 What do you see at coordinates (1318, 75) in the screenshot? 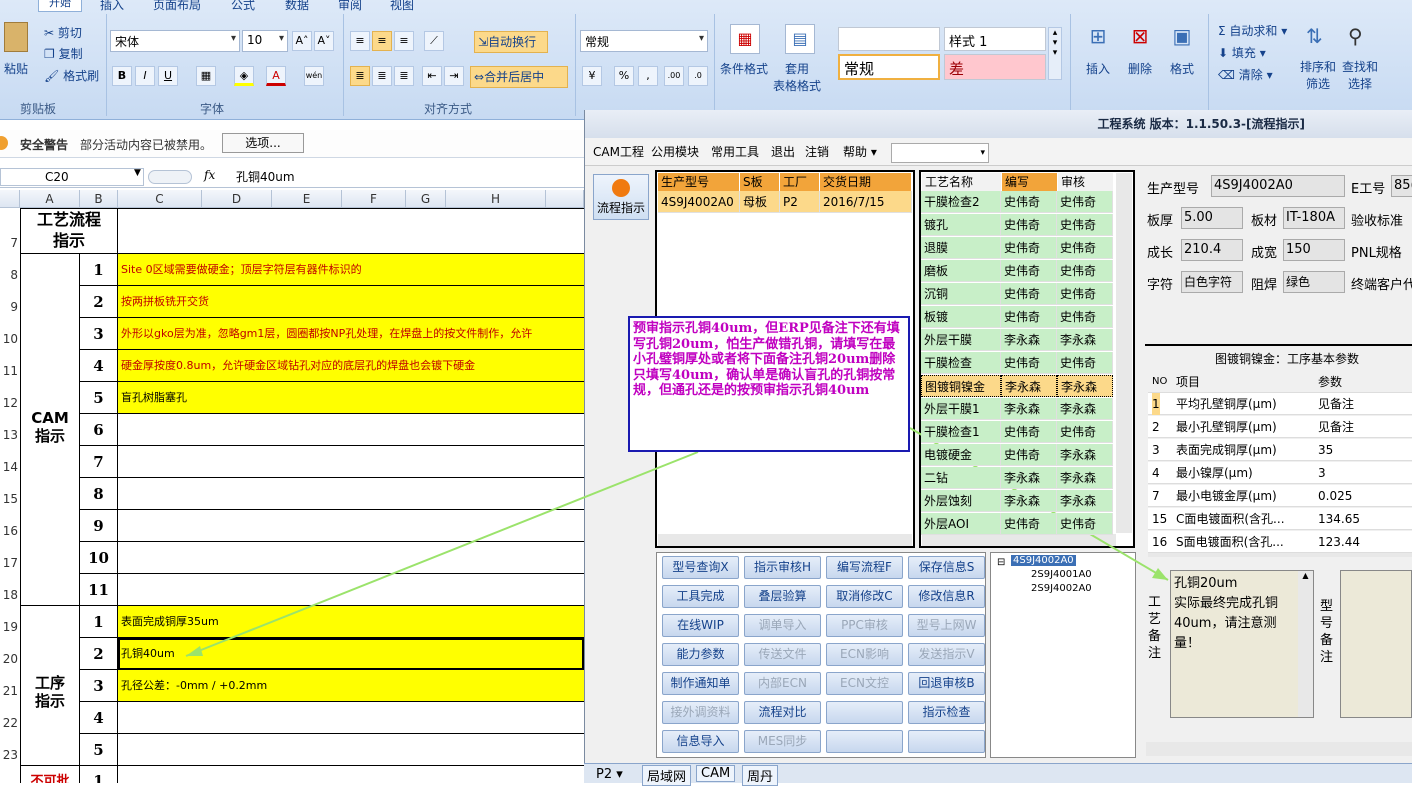
I see `sort-filter-button: 排序和 筛选` at bounding box center [1318, 75].